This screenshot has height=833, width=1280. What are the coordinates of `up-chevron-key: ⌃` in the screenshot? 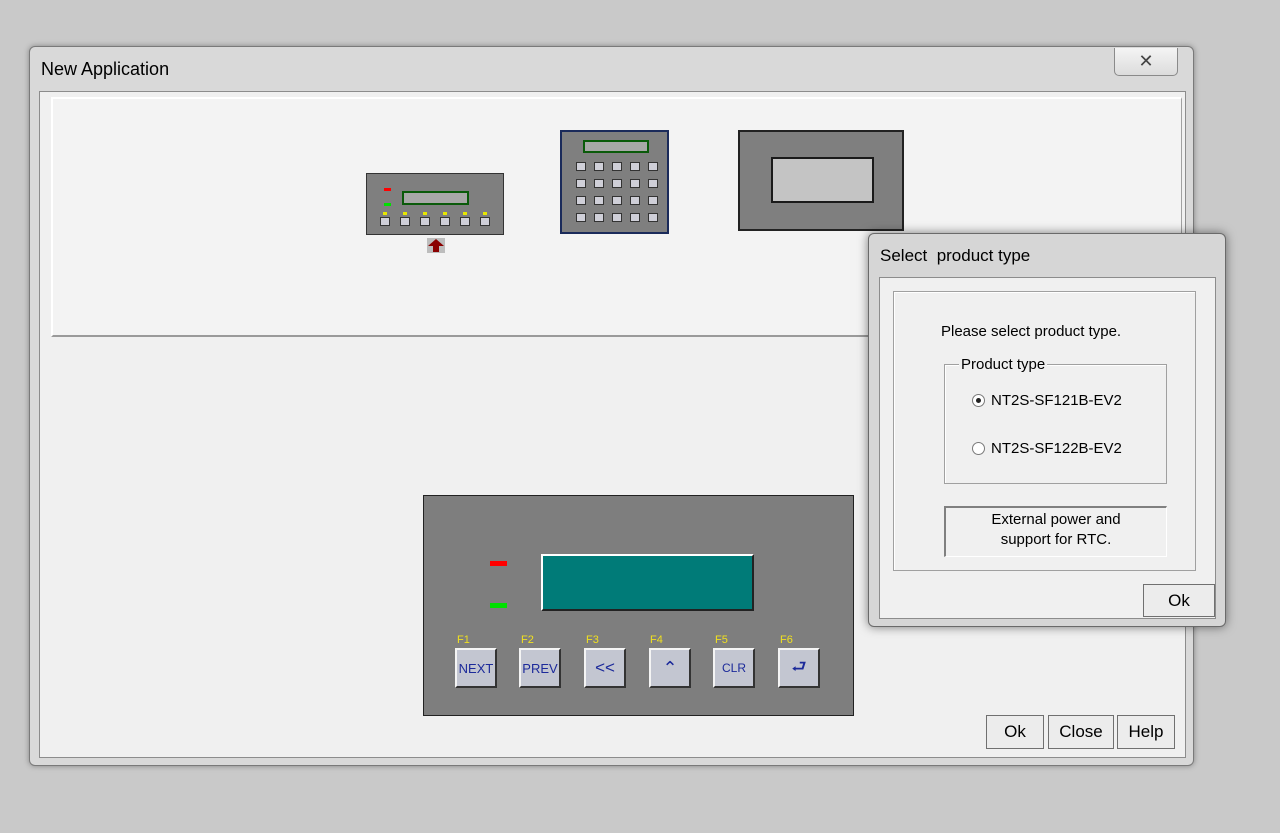 It's located at (670, 668).